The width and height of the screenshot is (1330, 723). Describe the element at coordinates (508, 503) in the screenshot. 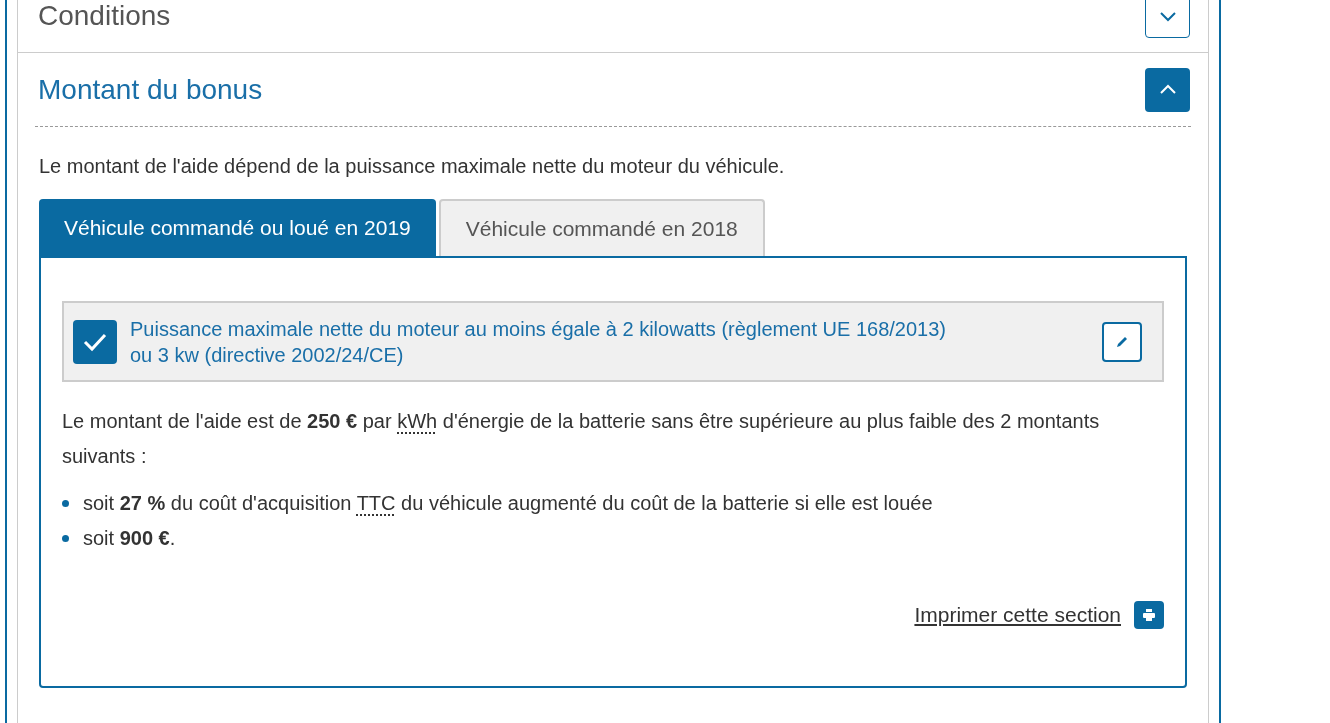

I see `bullet-text: soit 27 % du coût d'acquisition TTC du véhicule augmenté du coût de la batterie si elle est louée` at that location.